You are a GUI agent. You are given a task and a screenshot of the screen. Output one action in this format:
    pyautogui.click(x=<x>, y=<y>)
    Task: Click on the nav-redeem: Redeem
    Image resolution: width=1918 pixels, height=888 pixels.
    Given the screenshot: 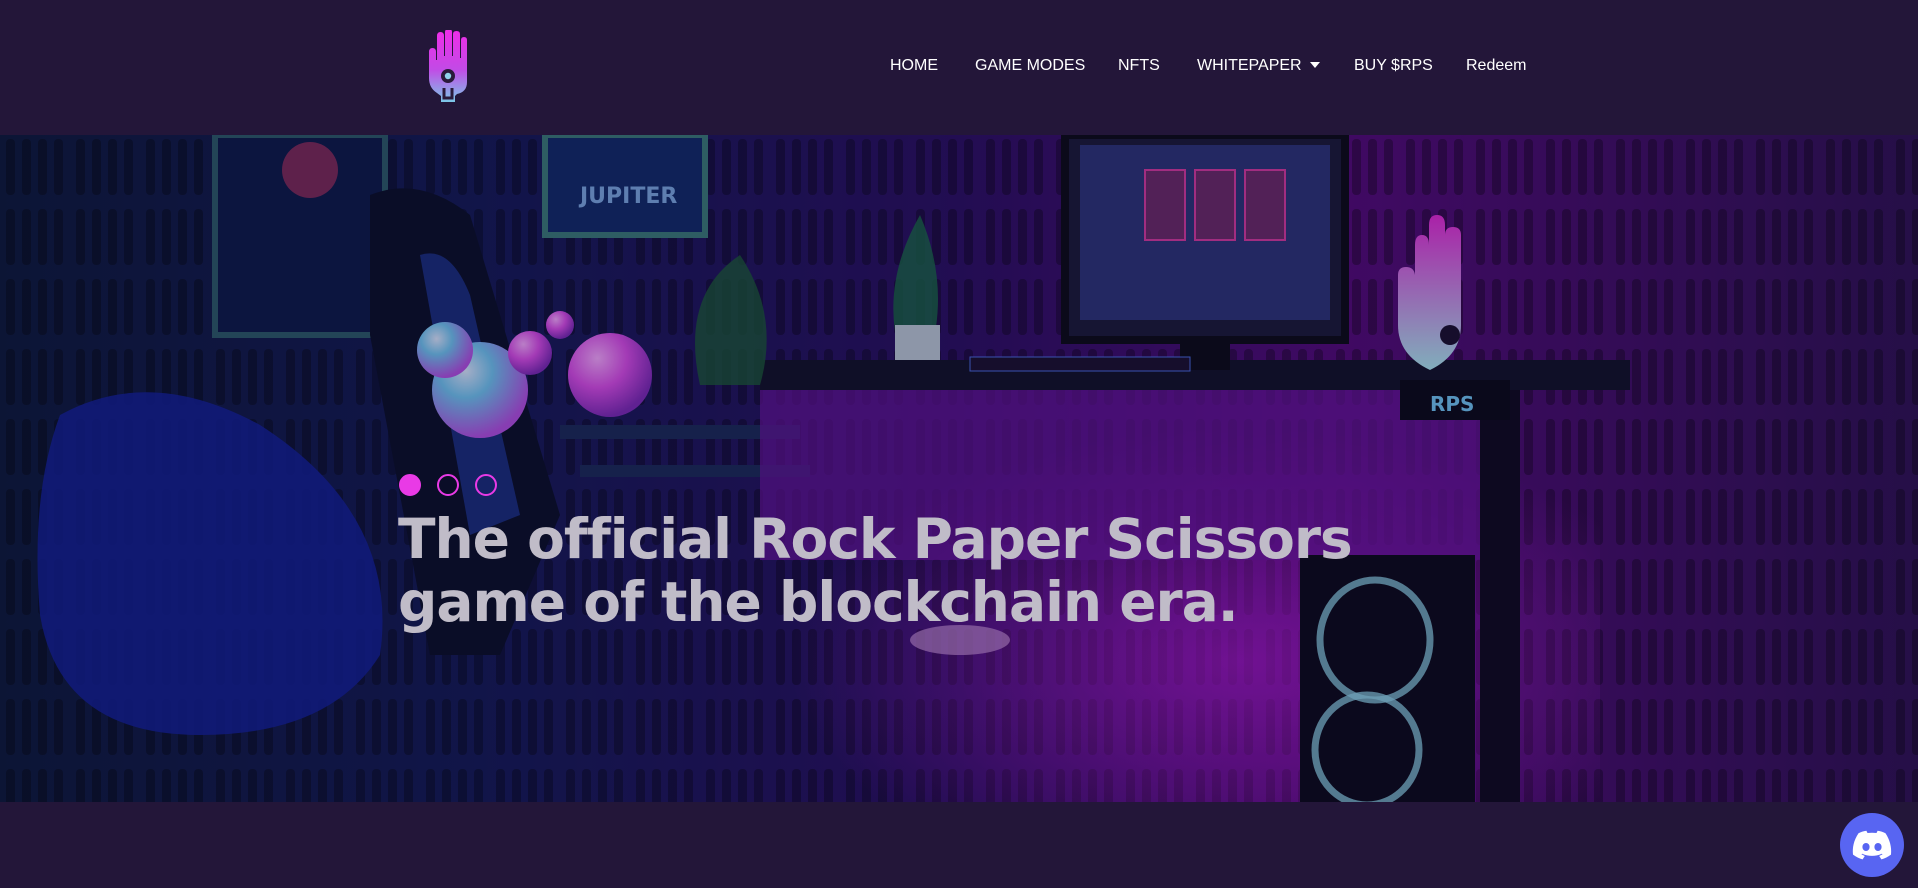 What is the action you would take?
    pyautogui.click(x=1496, y=66)
    